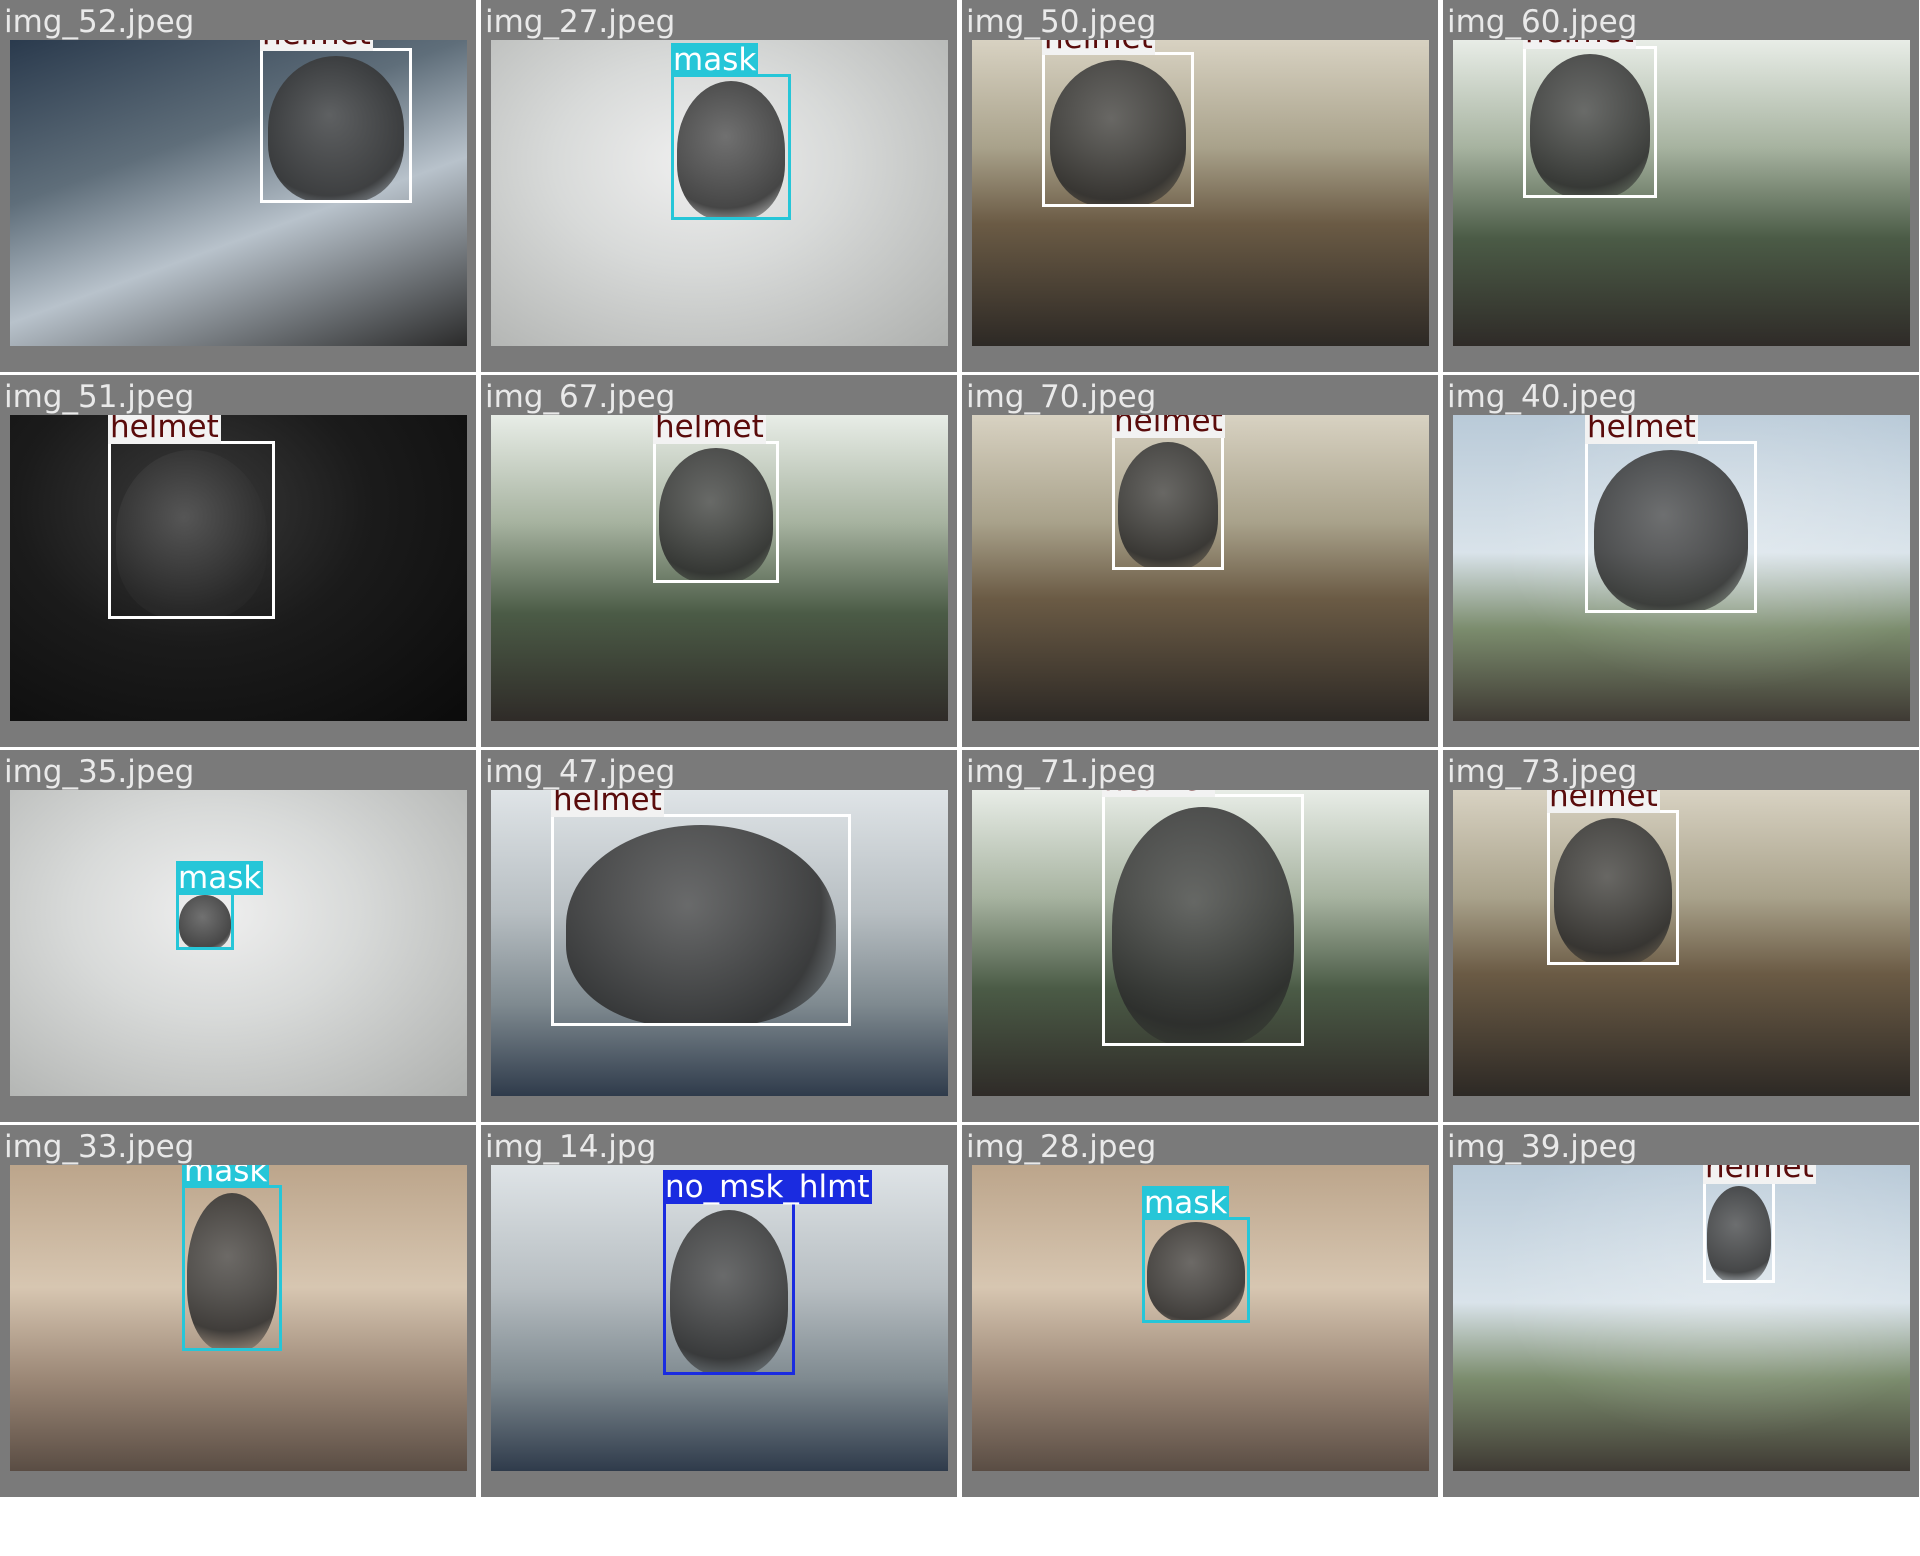 The height and width of the screenshot is (1556, 1920). I want to click on image-filename: img_40.jpeg, so click(1542, 397).